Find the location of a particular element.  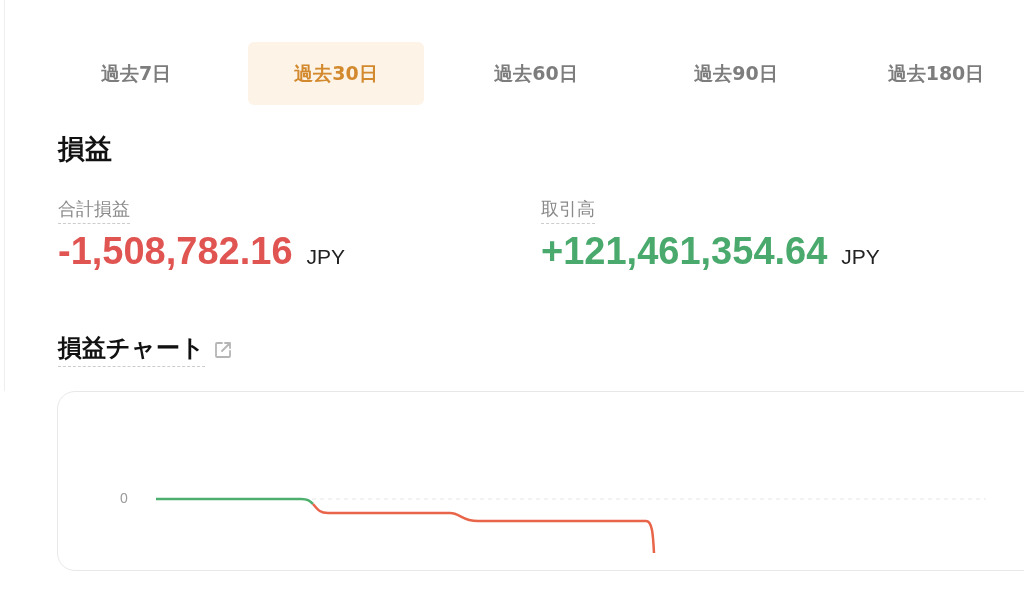

chart-title: 損益チャート is located at coordinates (131, 349).